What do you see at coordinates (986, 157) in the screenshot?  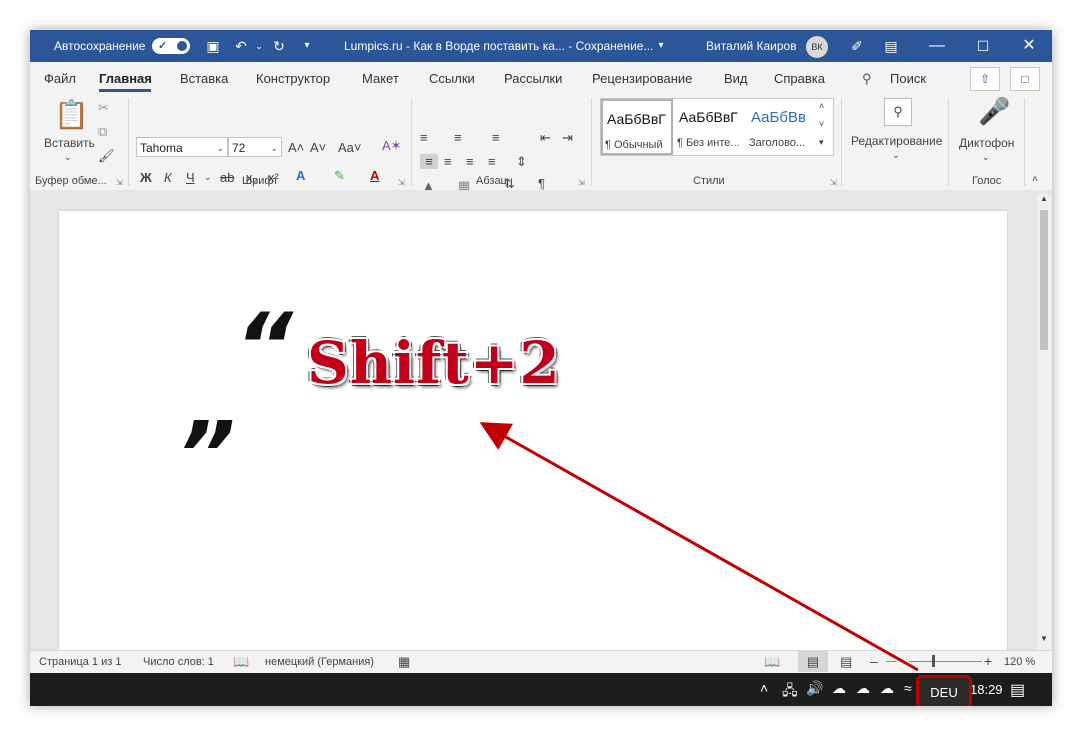 I see `dictation-dropdown-icon: ⌄` at bounding box center [986, 157].